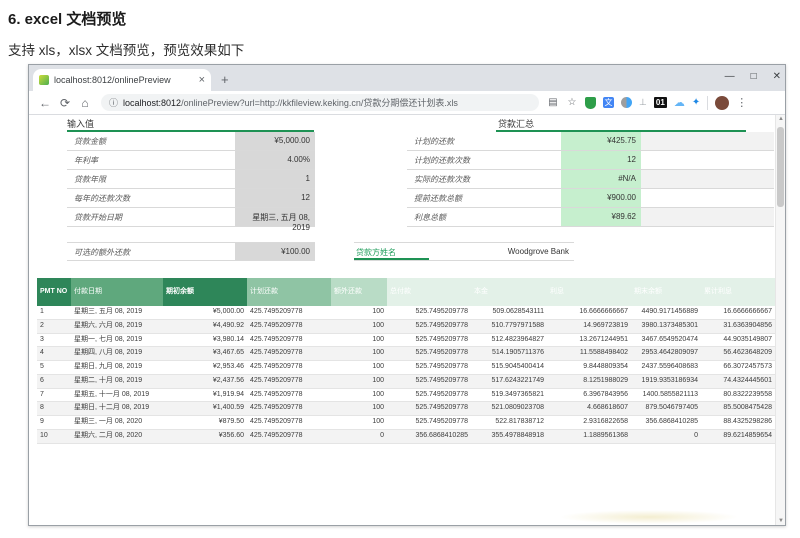  Describe the element at coordinates (191, 198) in the screenshot. I see `kv-row: 每年的还款次数 12` at that location.